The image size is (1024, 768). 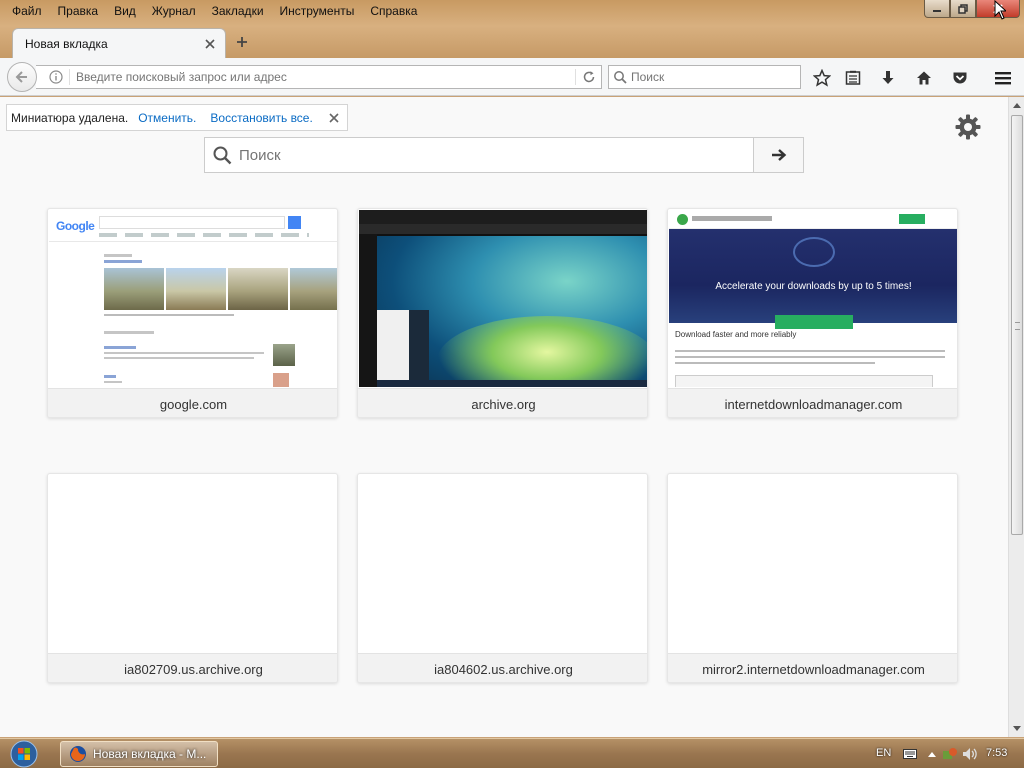 I want to click on scroll-up-icon, so click(x=1017, y=105).